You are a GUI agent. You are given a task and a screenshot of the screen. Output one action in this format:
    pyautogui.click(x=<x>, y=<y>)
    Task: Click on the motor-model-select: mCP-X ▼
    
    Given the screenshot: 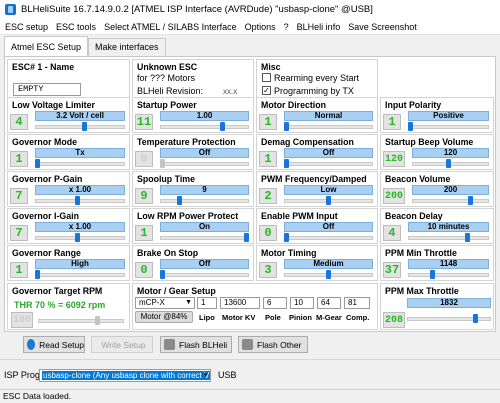 What is the action you would take?
    pyautogui.click(x=165, y=303)
    